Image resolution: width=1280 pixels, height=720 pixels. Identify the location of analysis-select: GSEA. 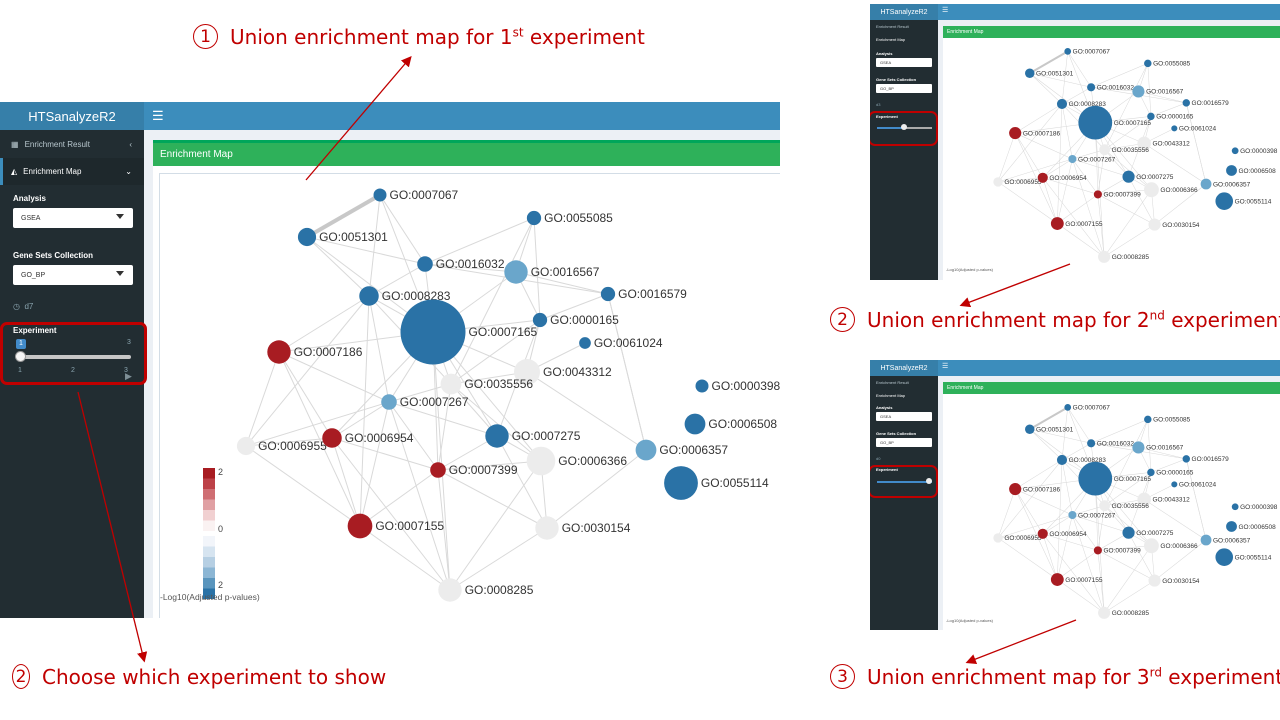
(73, 218).